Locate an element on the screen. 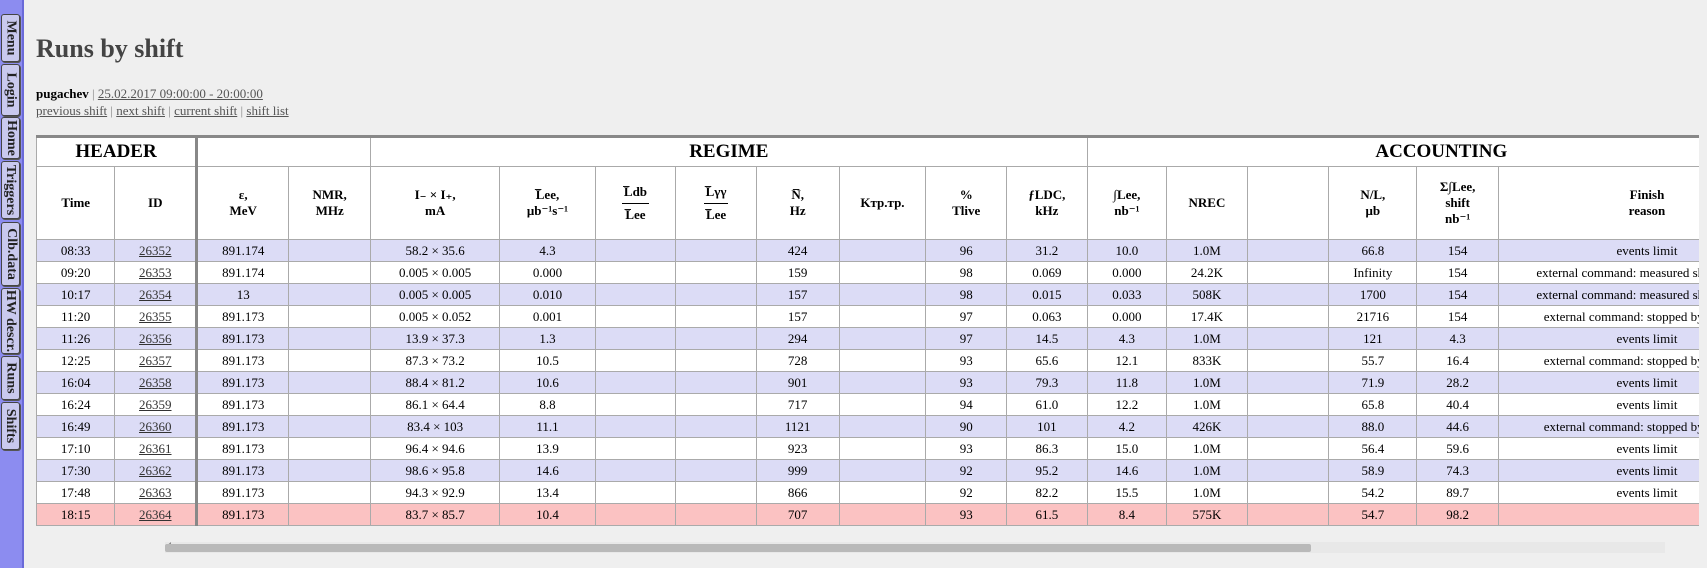 This screenshot has width=1707, height=568. tab-clb-data: Clb.data is located at coordinates (10, 254).